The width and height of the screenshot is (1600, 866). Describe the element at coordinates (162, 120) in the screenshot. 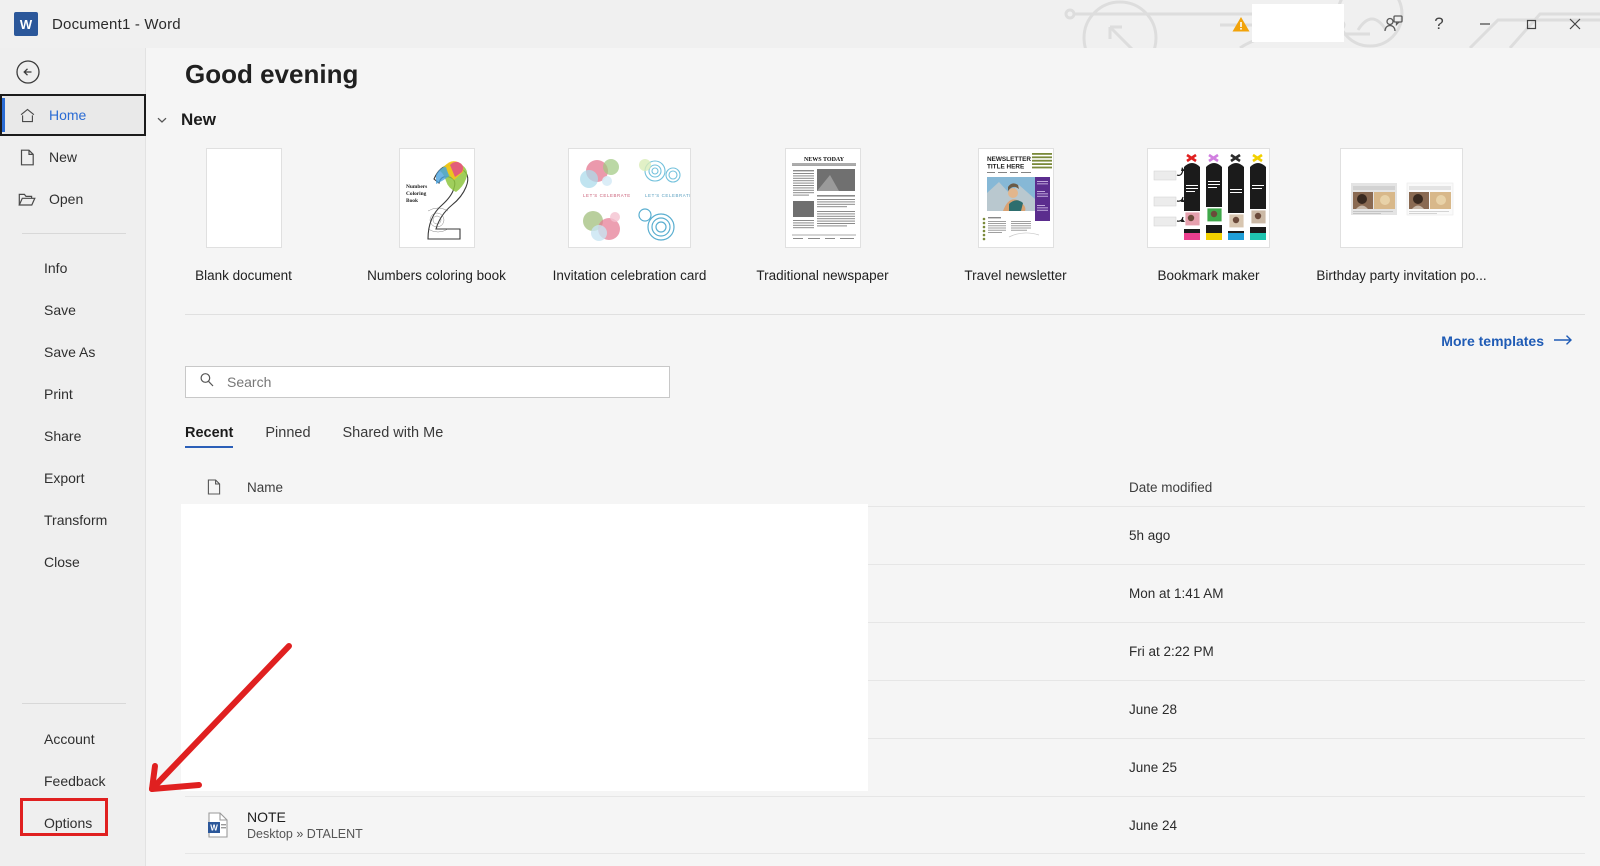

I see `chevron-down-icon` at that location.